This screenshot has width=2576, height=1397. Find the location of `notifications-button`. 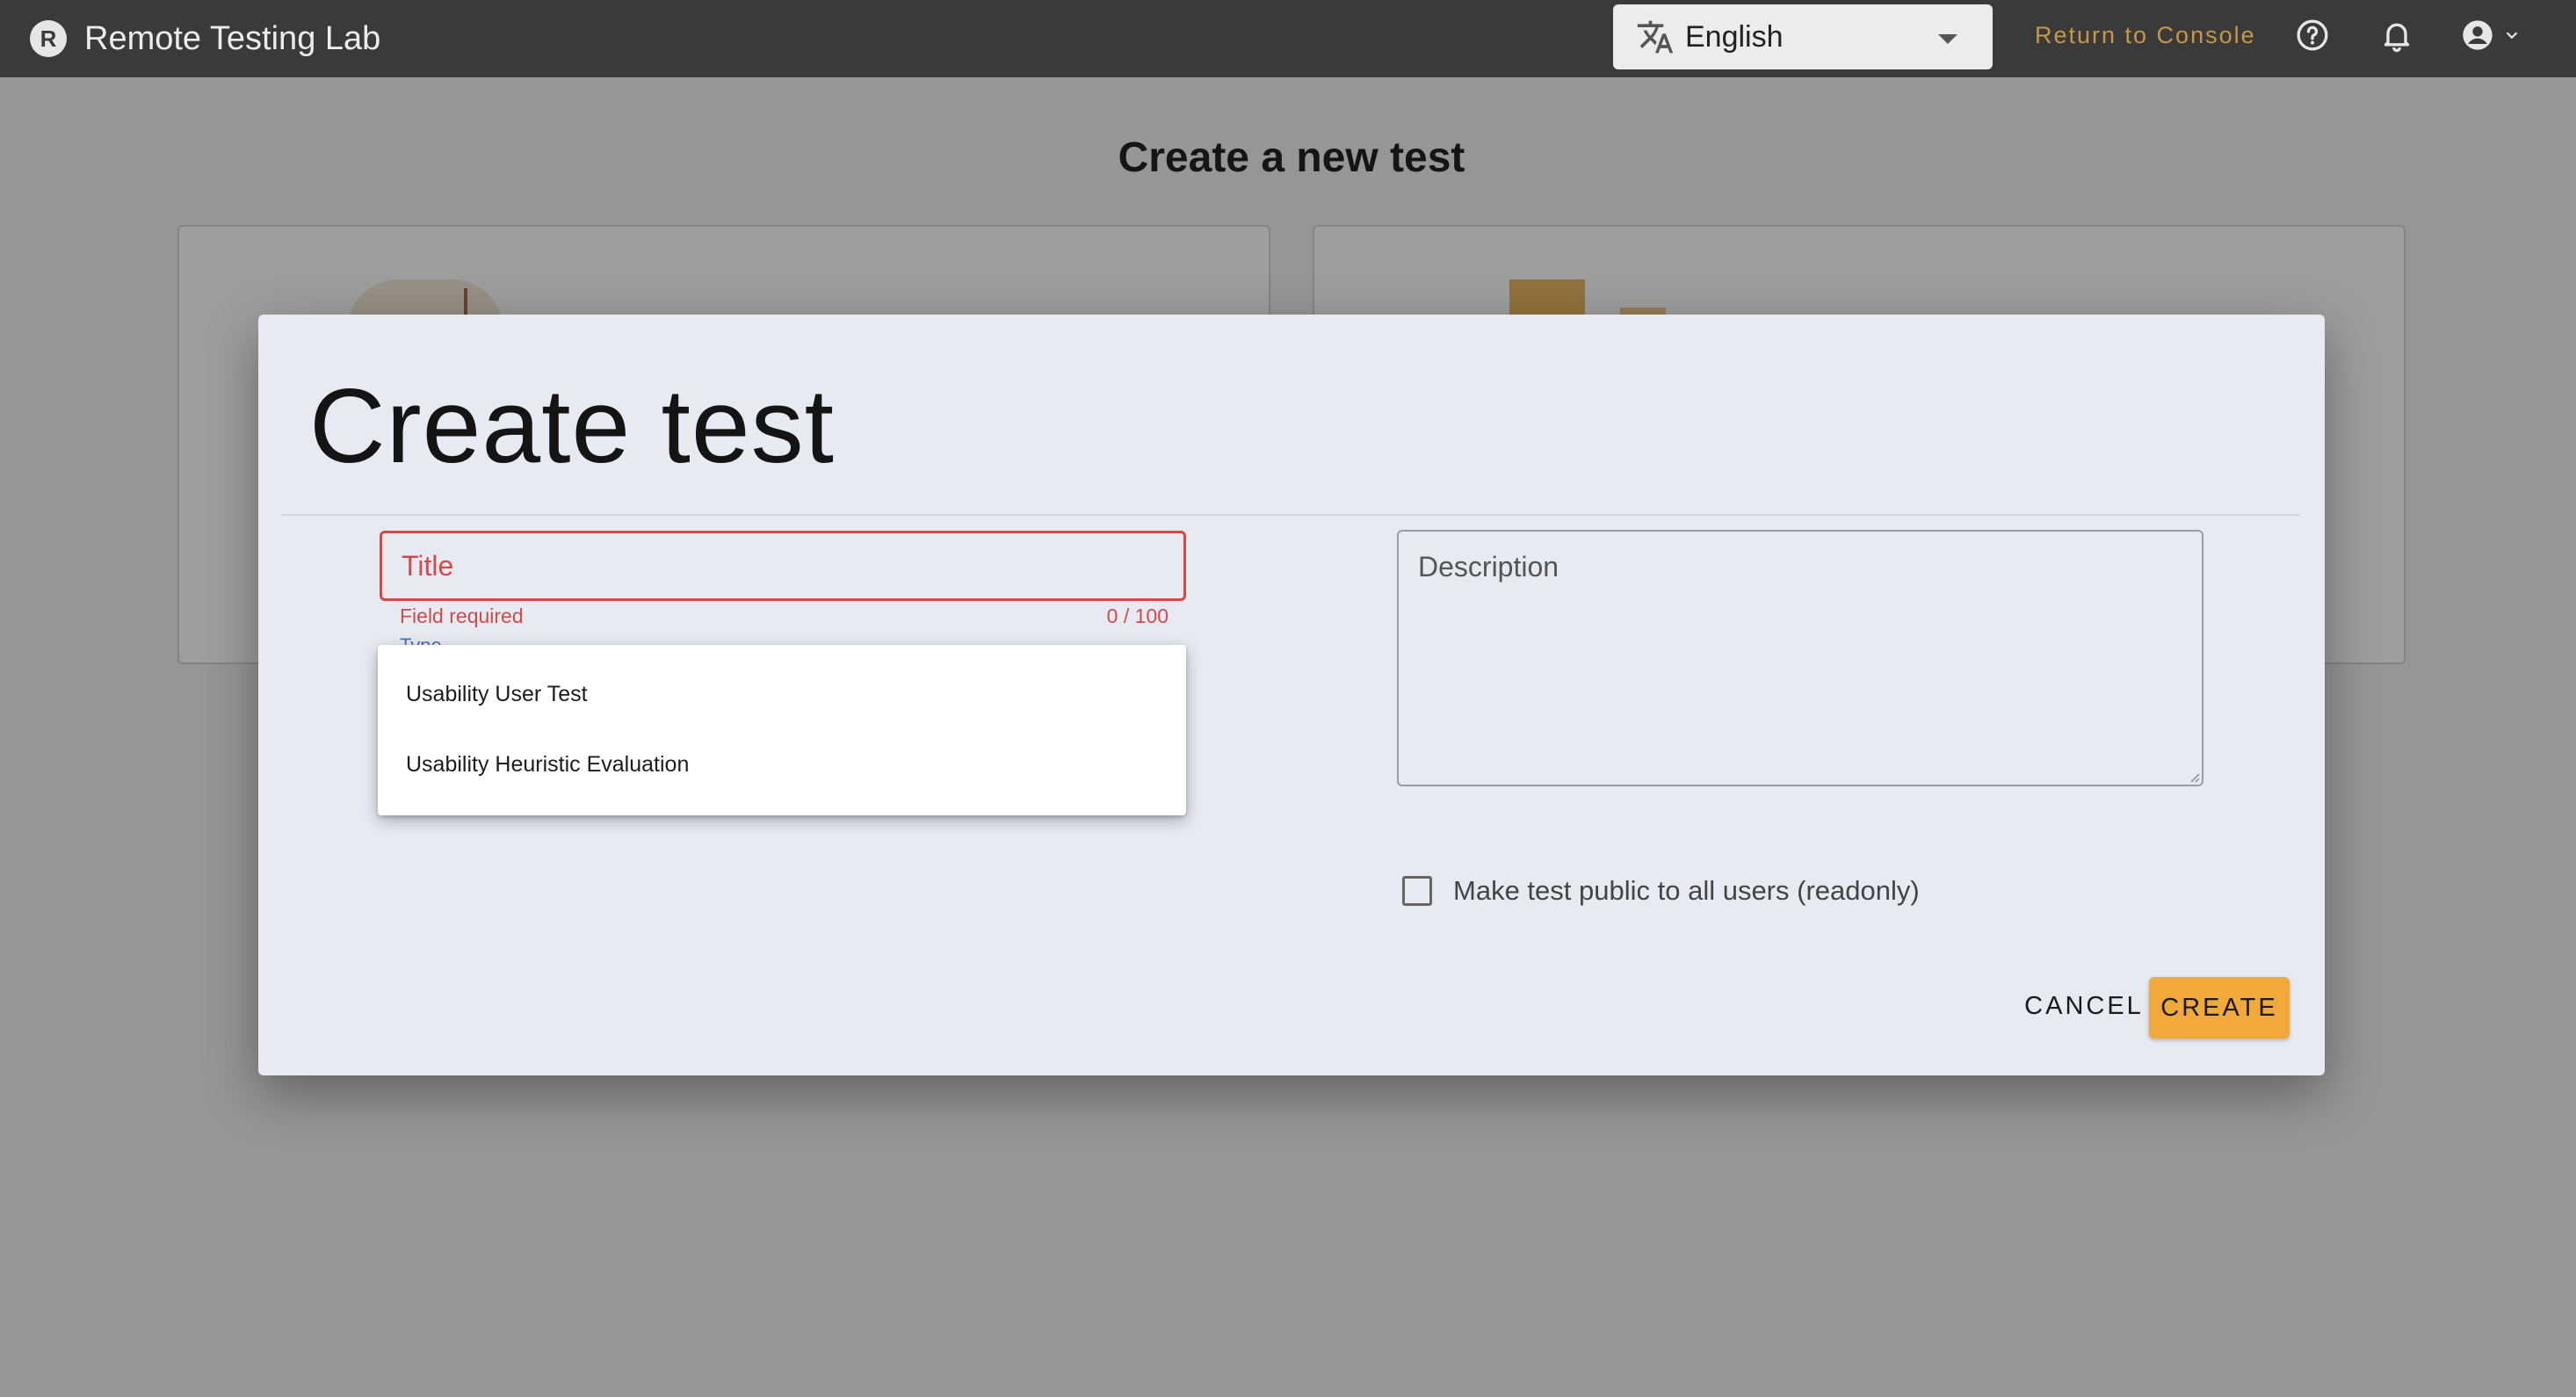

notifications-button is located at coordinates (2396, 35).